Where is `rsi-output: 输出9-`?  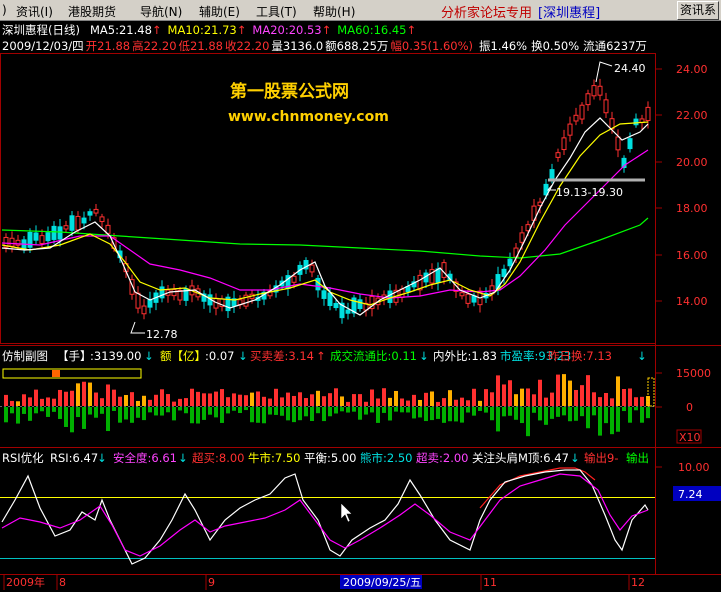
rsi-output: 输出9- is located at coordinates (601, 458).